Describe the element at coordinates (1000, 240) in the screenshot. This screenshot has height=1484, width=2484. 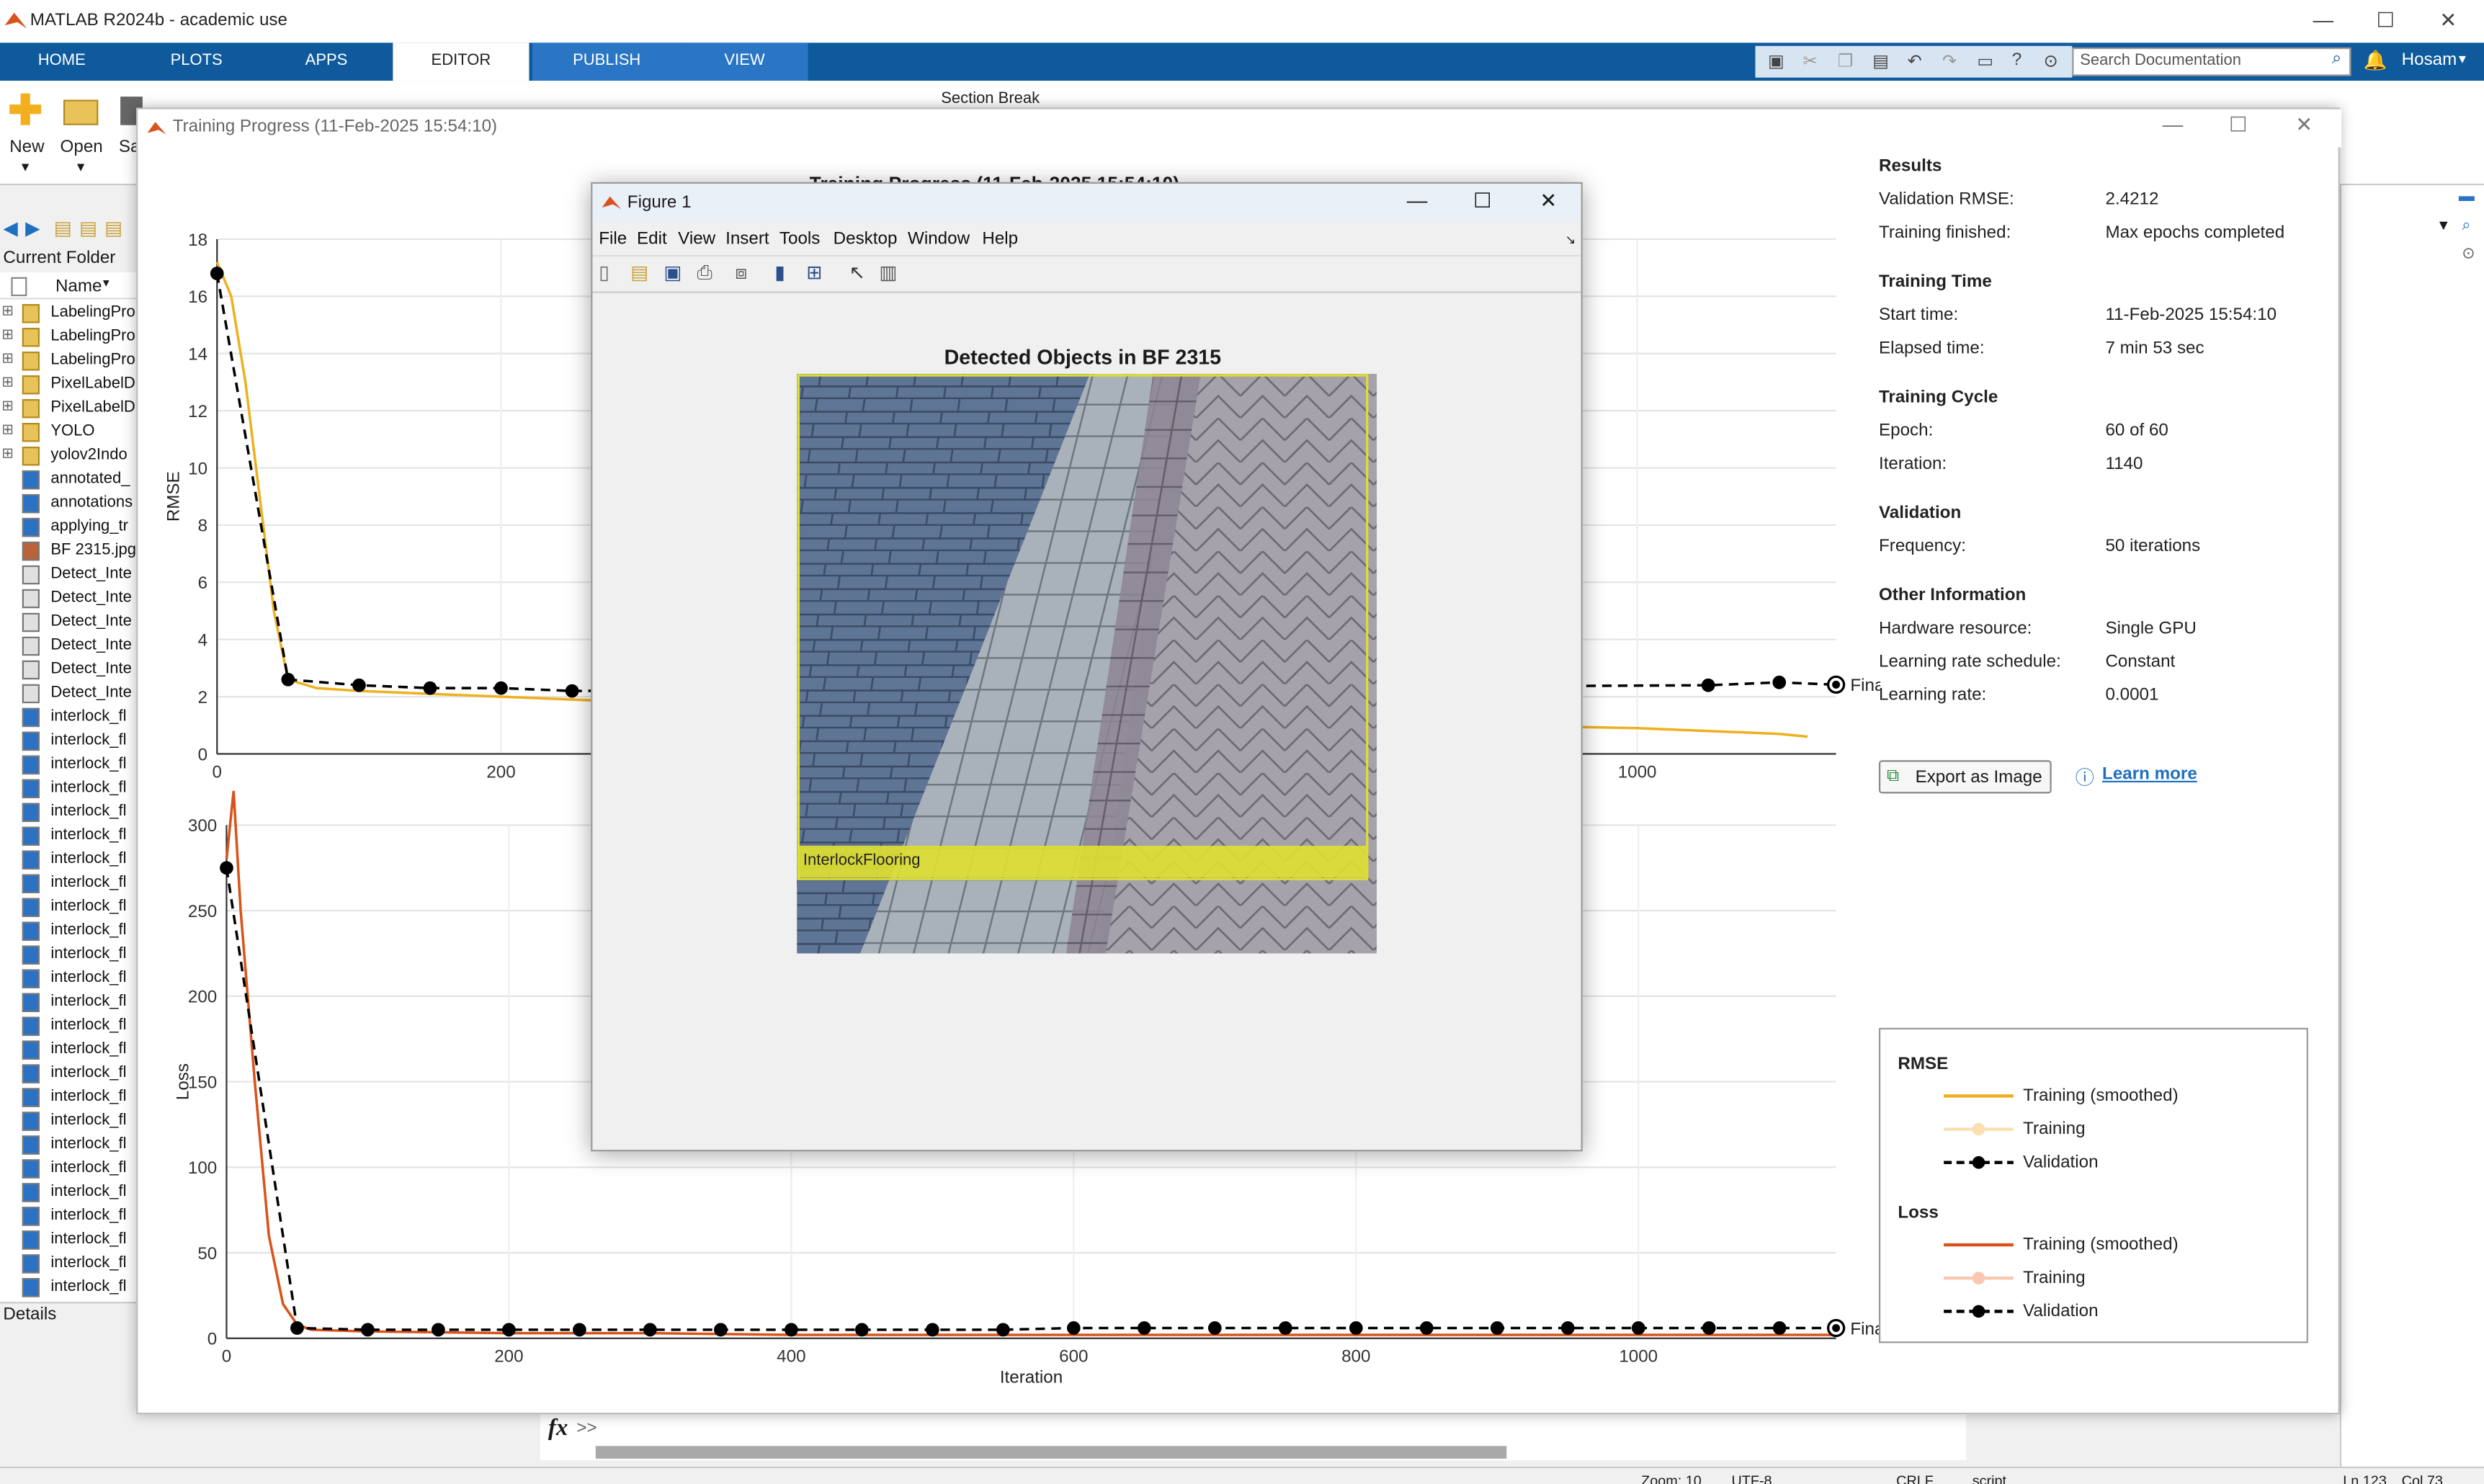
I see `figure-menu-help: Help` at that location.